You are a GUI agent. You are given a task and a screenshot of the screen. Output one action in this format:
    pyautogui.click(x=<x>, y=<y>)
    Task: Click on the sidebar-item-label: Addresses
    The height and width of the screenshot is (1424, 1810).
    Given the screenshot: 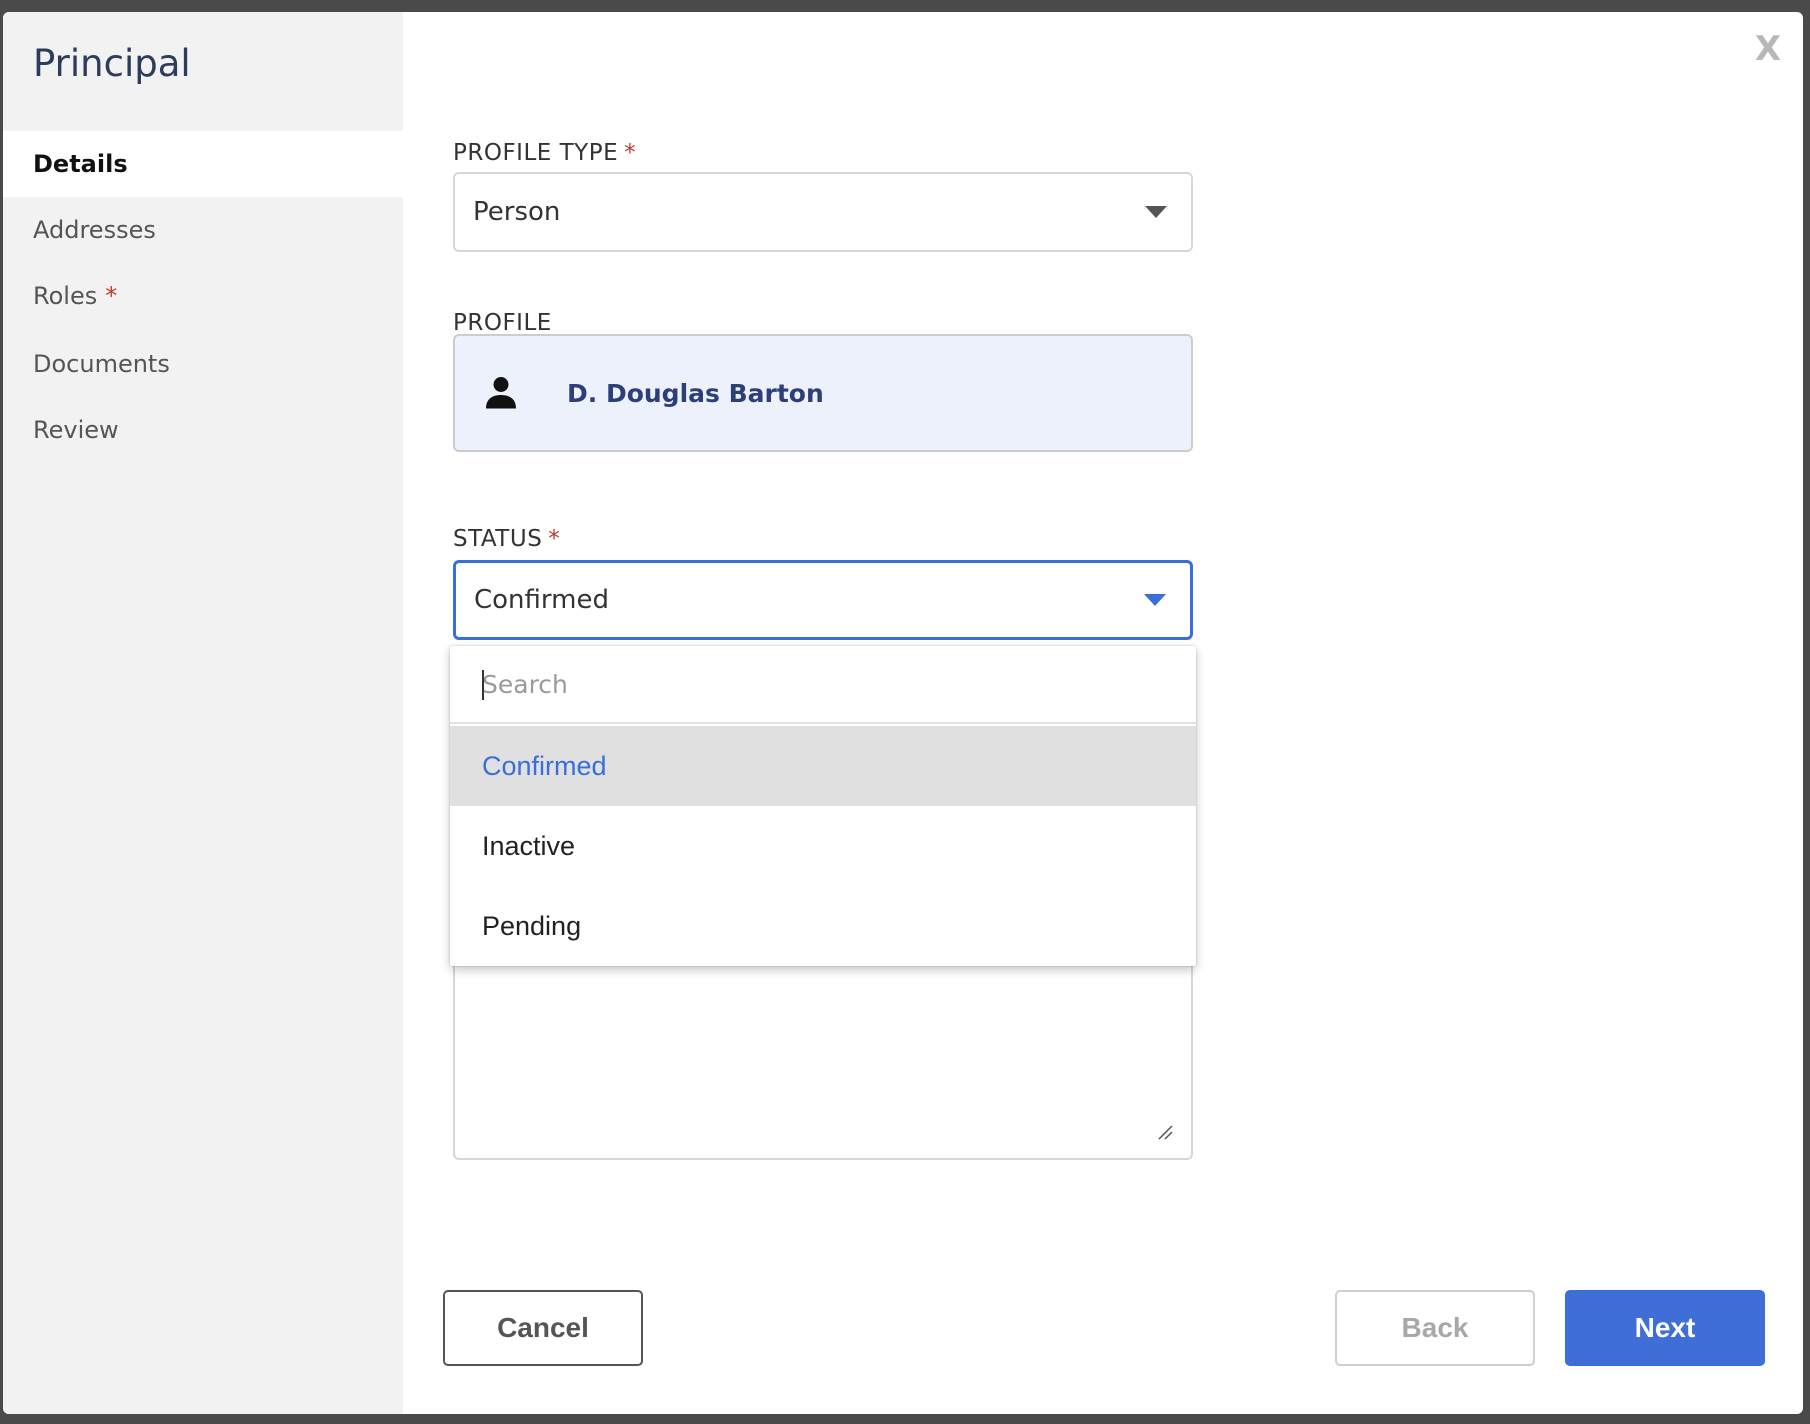 What is the action you would take?
    pyautogui.click(x=94, y=230)
    